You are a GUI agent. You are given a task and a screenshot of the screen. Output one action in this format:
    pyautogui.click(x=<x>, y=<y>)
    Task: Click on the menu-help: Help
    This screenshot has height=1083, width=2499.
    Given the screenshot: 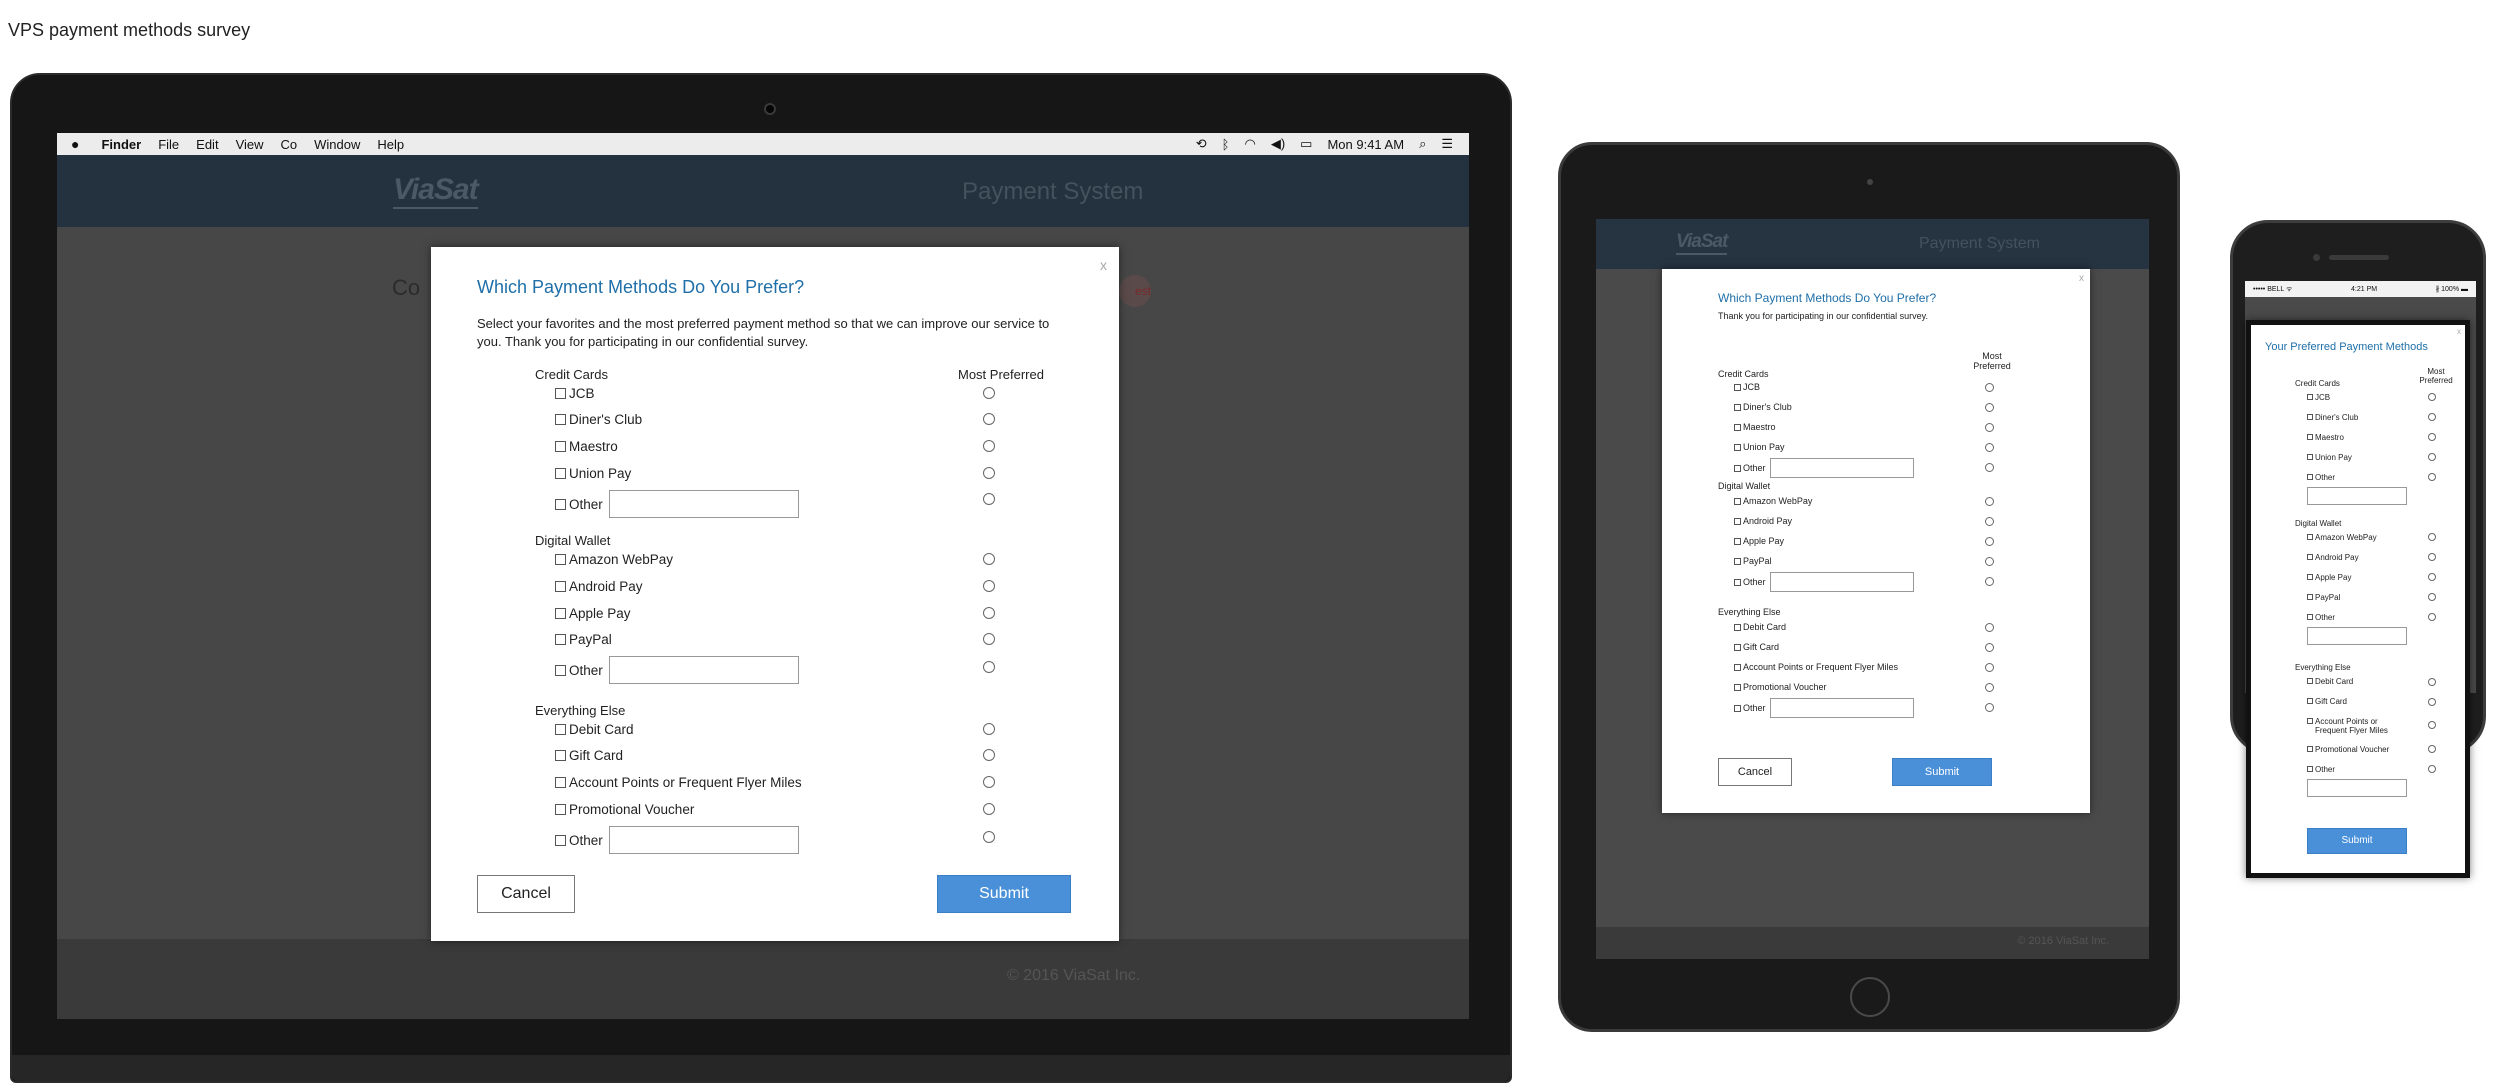 What is the action you would take?
    pyautogui.click(x=390, y=144)
    